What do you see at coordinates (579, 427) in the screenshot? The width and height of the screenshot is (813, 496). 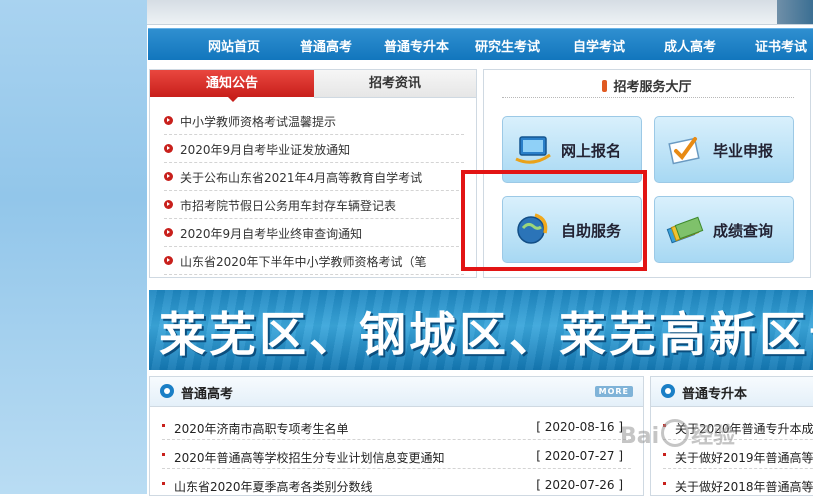 I see `row-date: [ 2020-08-16 ]` at bounding box center [579, 427].